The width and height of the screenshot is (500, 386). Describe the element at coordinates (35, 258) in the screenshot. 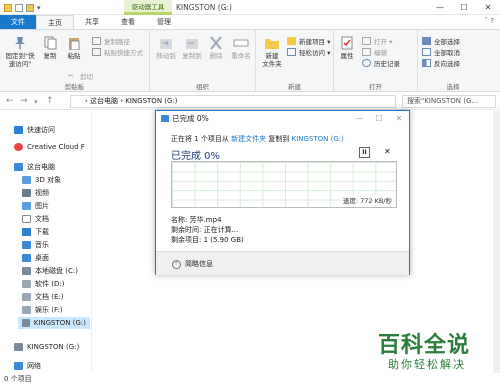

I see `sidebar-item-desktop: 桌面` at that location.